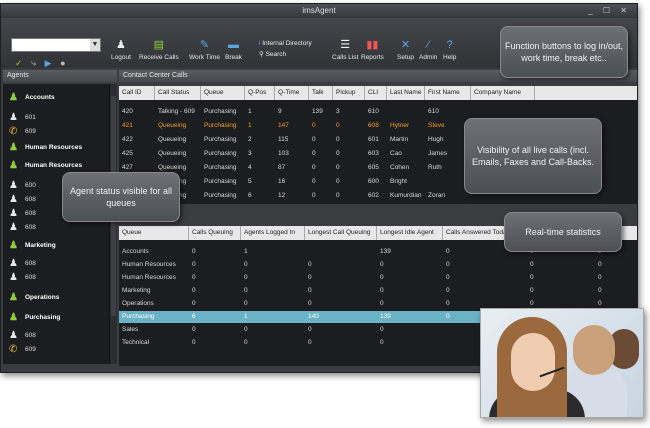  I want to click on stats-column-header: Longest Idle Agent, so click(410, 233).